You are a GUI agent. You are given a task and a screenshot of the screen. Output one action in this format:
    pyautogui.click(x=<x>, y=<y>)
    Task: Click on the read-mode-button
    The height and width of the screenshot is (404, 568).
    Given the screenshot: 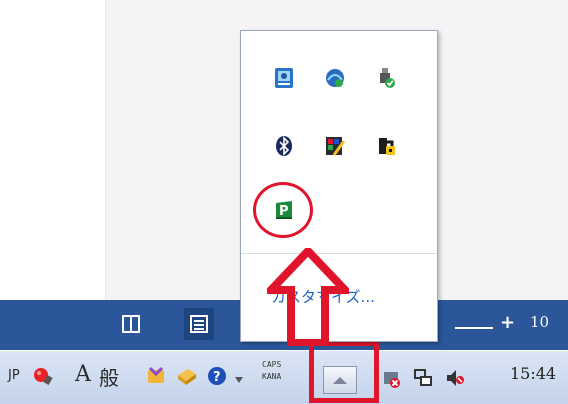 What is the action you would take?
    pyautogui.click(x=131, y=324)
    